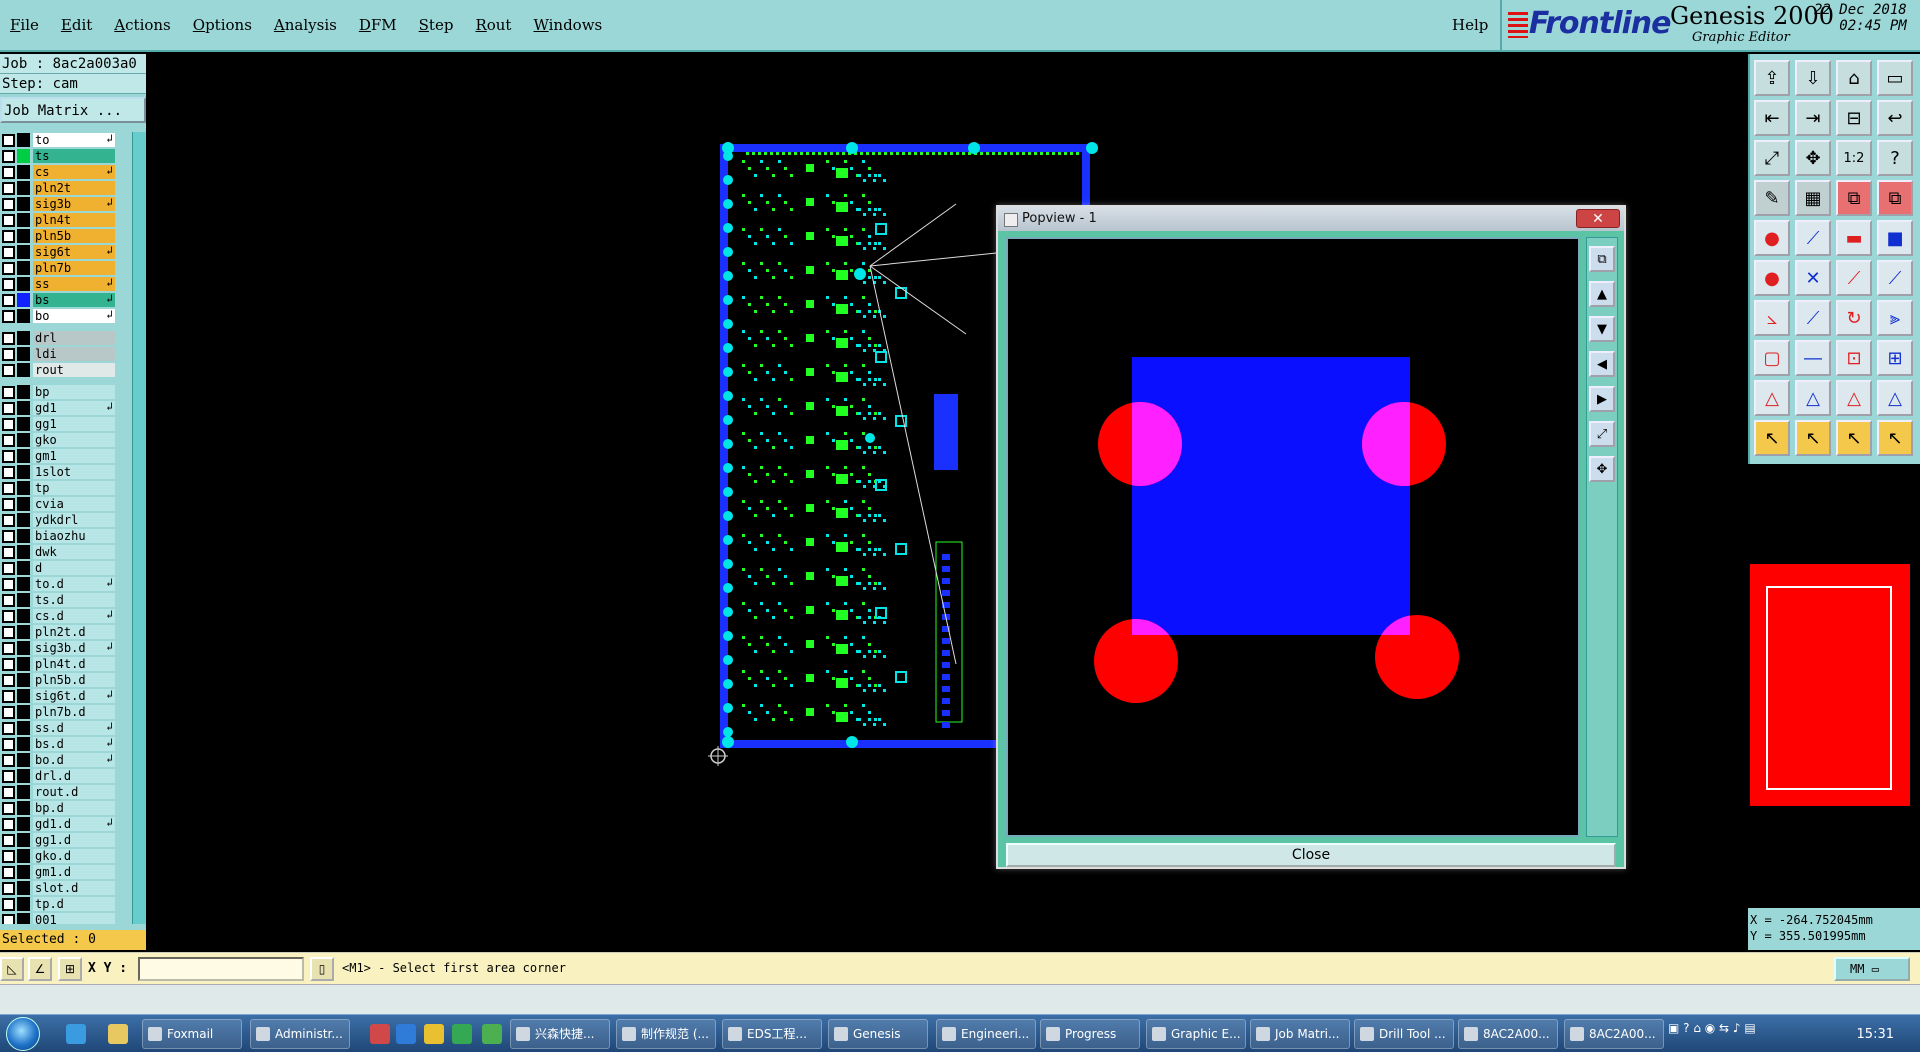 The image size is (1920, 1052). Describe the element at coordinates (1895, 118) in the screenshot. I see `redo-icon: ↩` at that location.